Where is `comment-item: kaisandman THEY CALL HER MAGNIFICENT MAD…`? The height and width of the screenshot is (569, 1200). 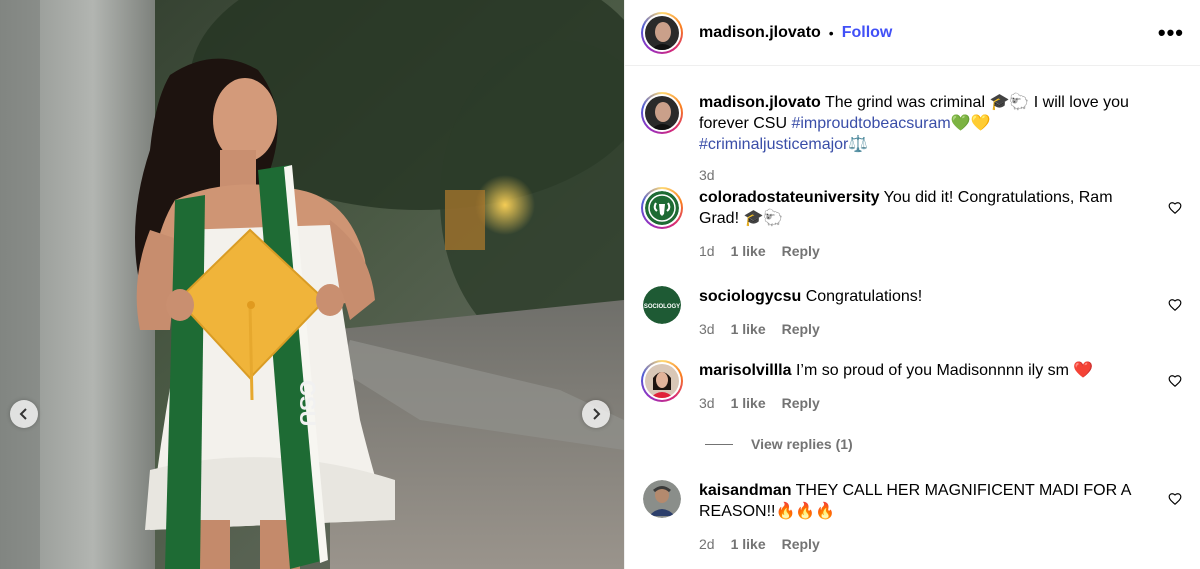 comment-item: kaisandman THEY CALL HER MAGNIFICENT MAD… is located at coordinates (912, 517).